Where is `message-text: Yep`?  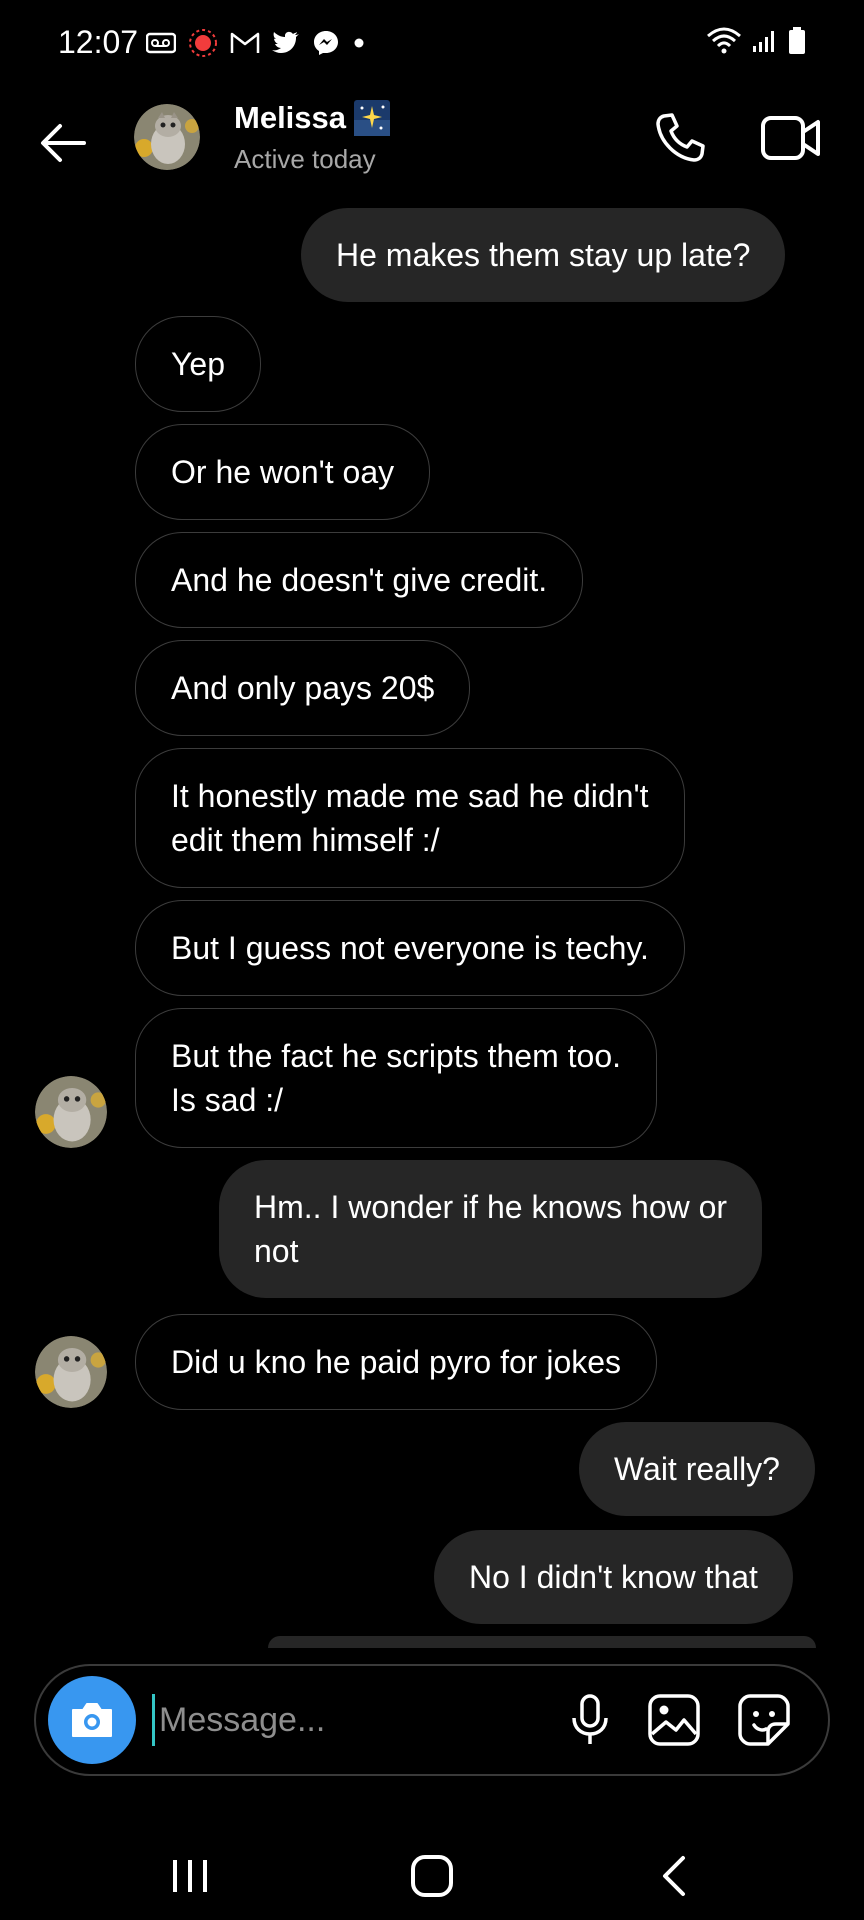
message-text: Yep is located at coordinates (198, 364).